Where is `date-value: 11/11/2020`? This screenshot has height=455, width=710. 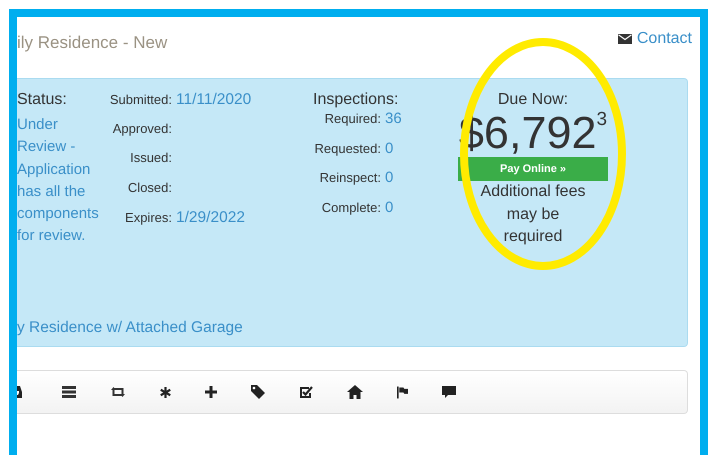
date-value: 11/11/2020 is located at coordinates (214, 100).